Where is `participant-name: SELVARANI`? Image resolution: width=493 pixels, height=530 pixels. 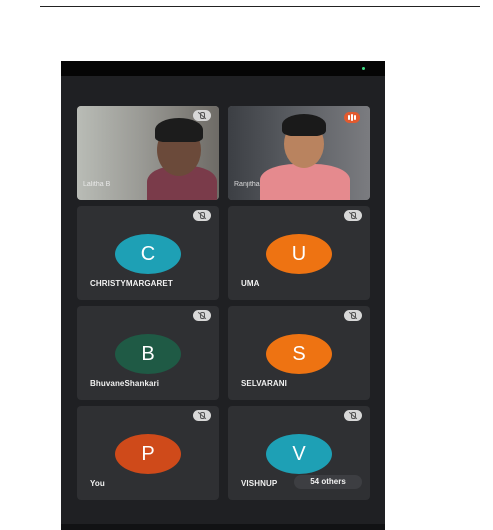
participant-name: SELVARANI is located at coordinates (264, 383).